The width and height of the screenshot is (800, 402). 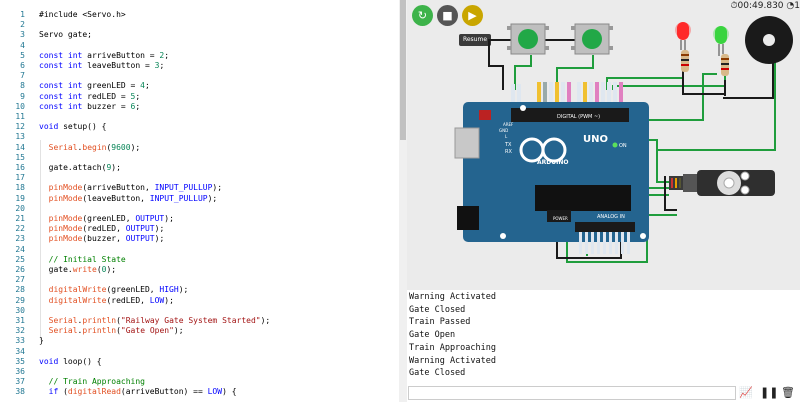 I want to click on code-line: 33}, so click(x=199, y=341).